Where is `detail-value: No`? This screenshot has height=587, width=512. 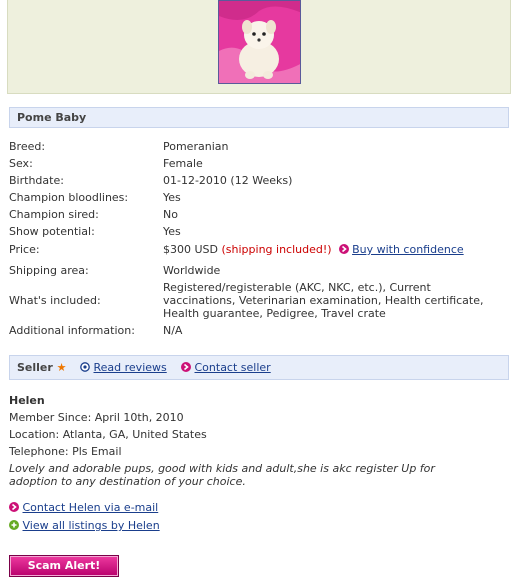 detail-value: No is located at coordinates (170, 214).